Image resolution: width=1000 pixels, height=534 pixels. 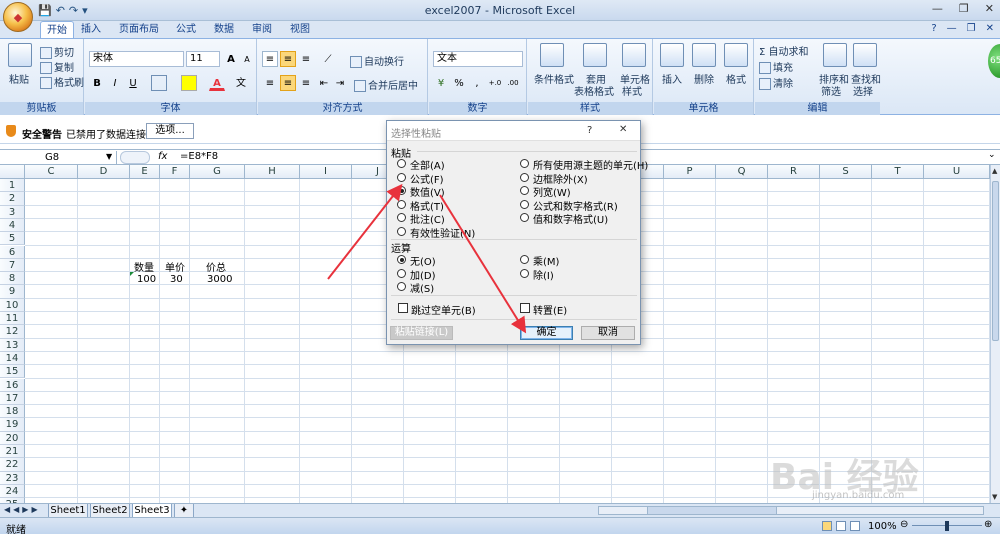 I want to click on office-button: ◆, so click(x=18, y=17).